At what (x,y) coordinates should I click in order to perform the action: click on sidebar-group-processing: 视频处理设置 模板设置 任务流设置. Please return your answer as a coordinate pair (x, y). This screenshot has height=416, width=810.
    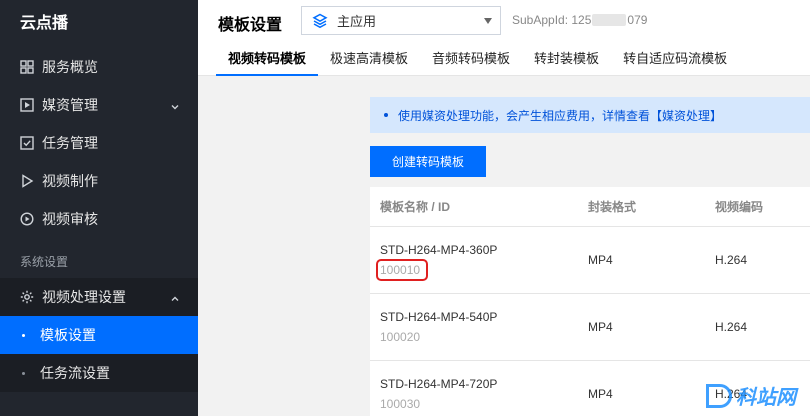
    Looking at the image, I should click on (99, 335).